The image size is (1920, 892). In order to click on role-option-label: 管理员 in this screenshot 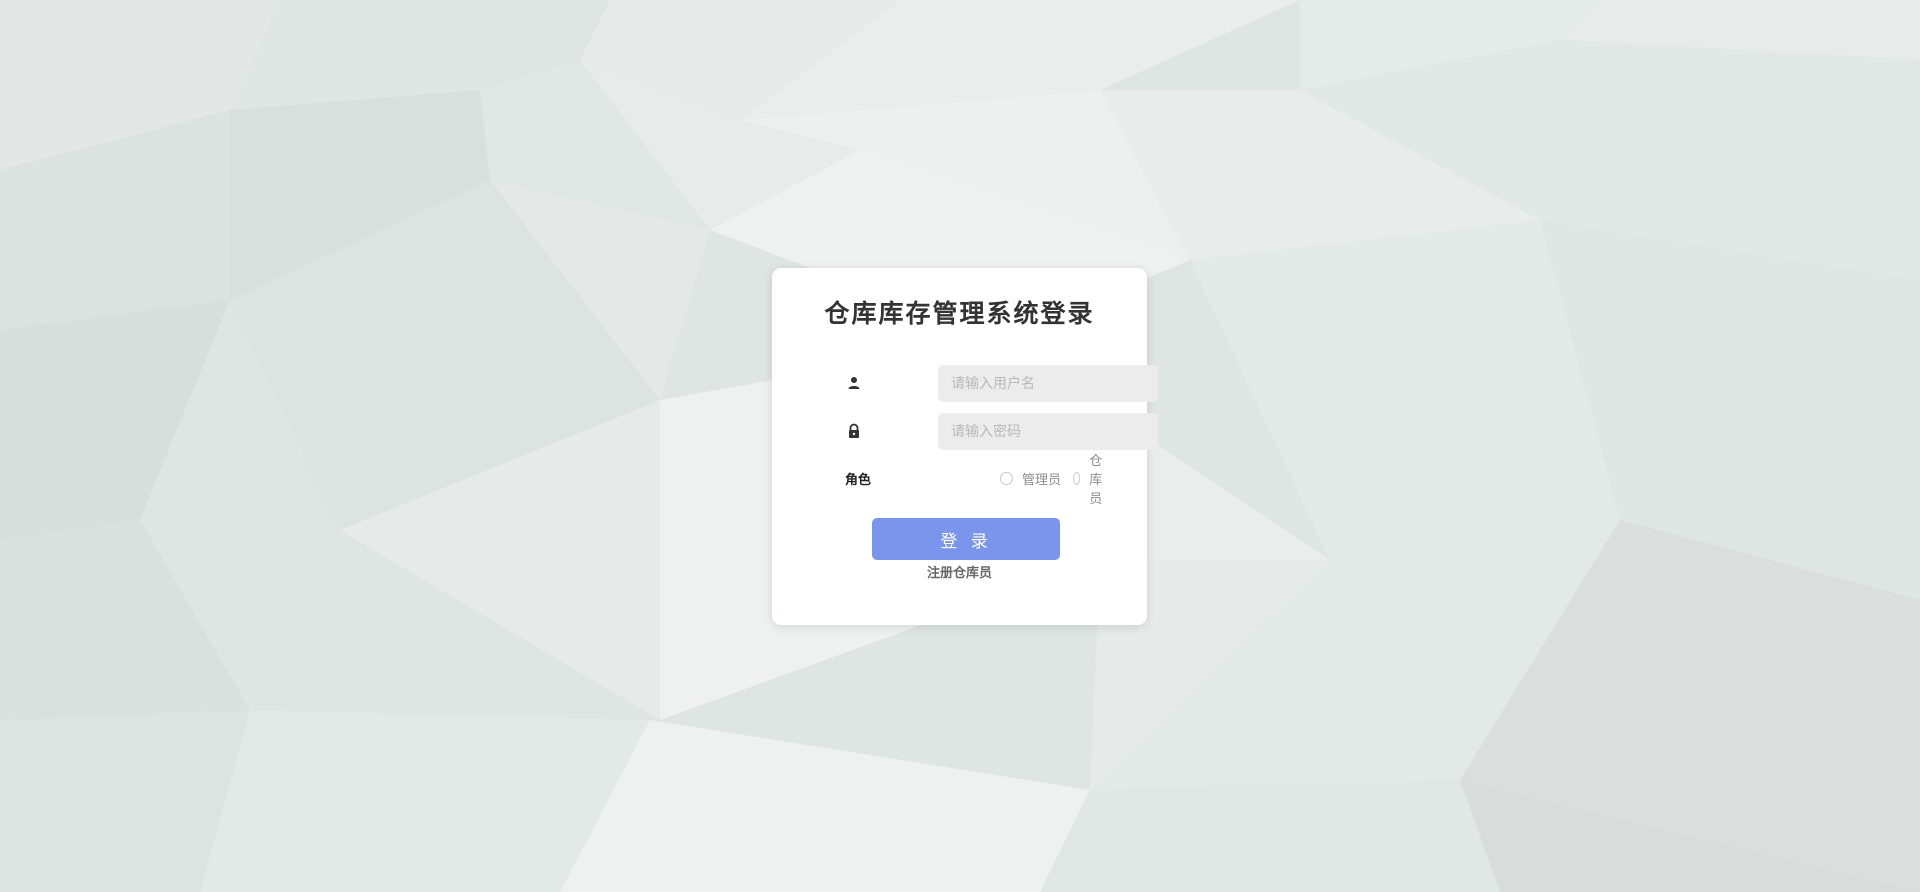, I will do `click(1042, 480)`.